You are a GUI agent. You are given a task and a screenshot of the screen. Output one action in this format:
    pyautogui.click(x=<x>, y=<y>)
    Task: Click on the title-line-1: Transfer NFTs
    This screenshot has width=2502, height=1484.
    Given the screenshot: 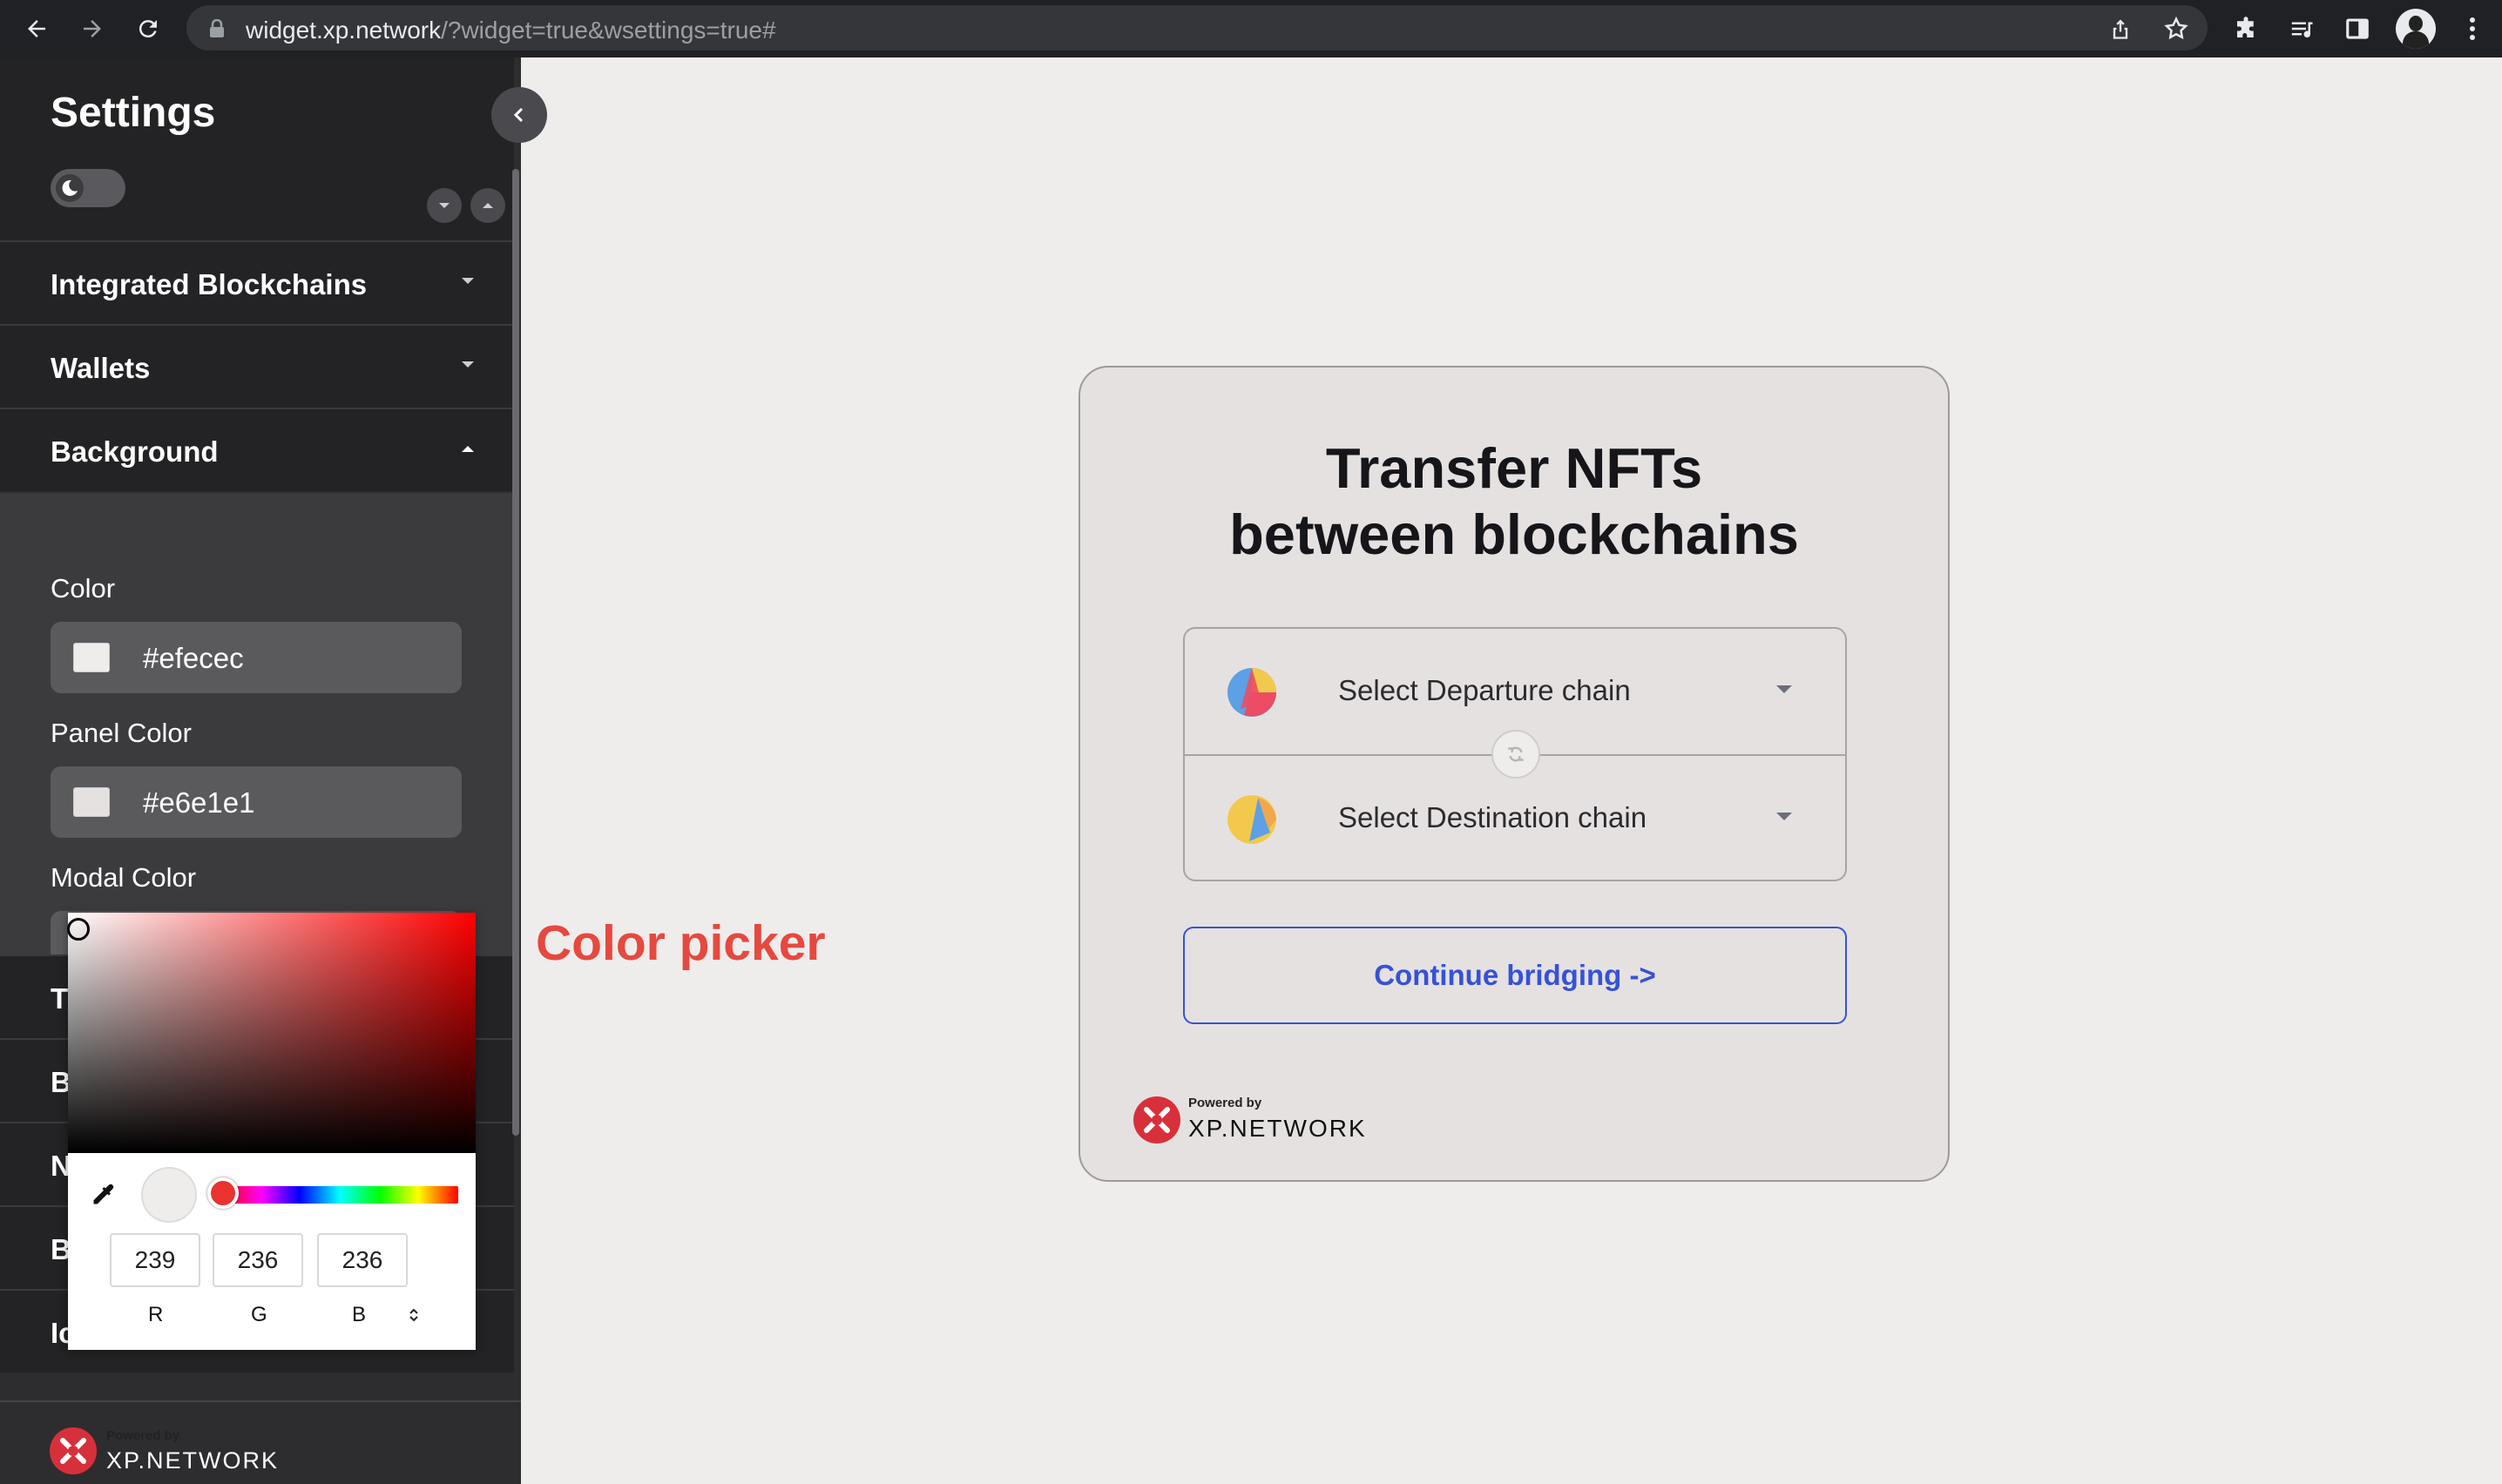 What is the action you would take?
    pyautogui.click(x=1514, y=468)
    